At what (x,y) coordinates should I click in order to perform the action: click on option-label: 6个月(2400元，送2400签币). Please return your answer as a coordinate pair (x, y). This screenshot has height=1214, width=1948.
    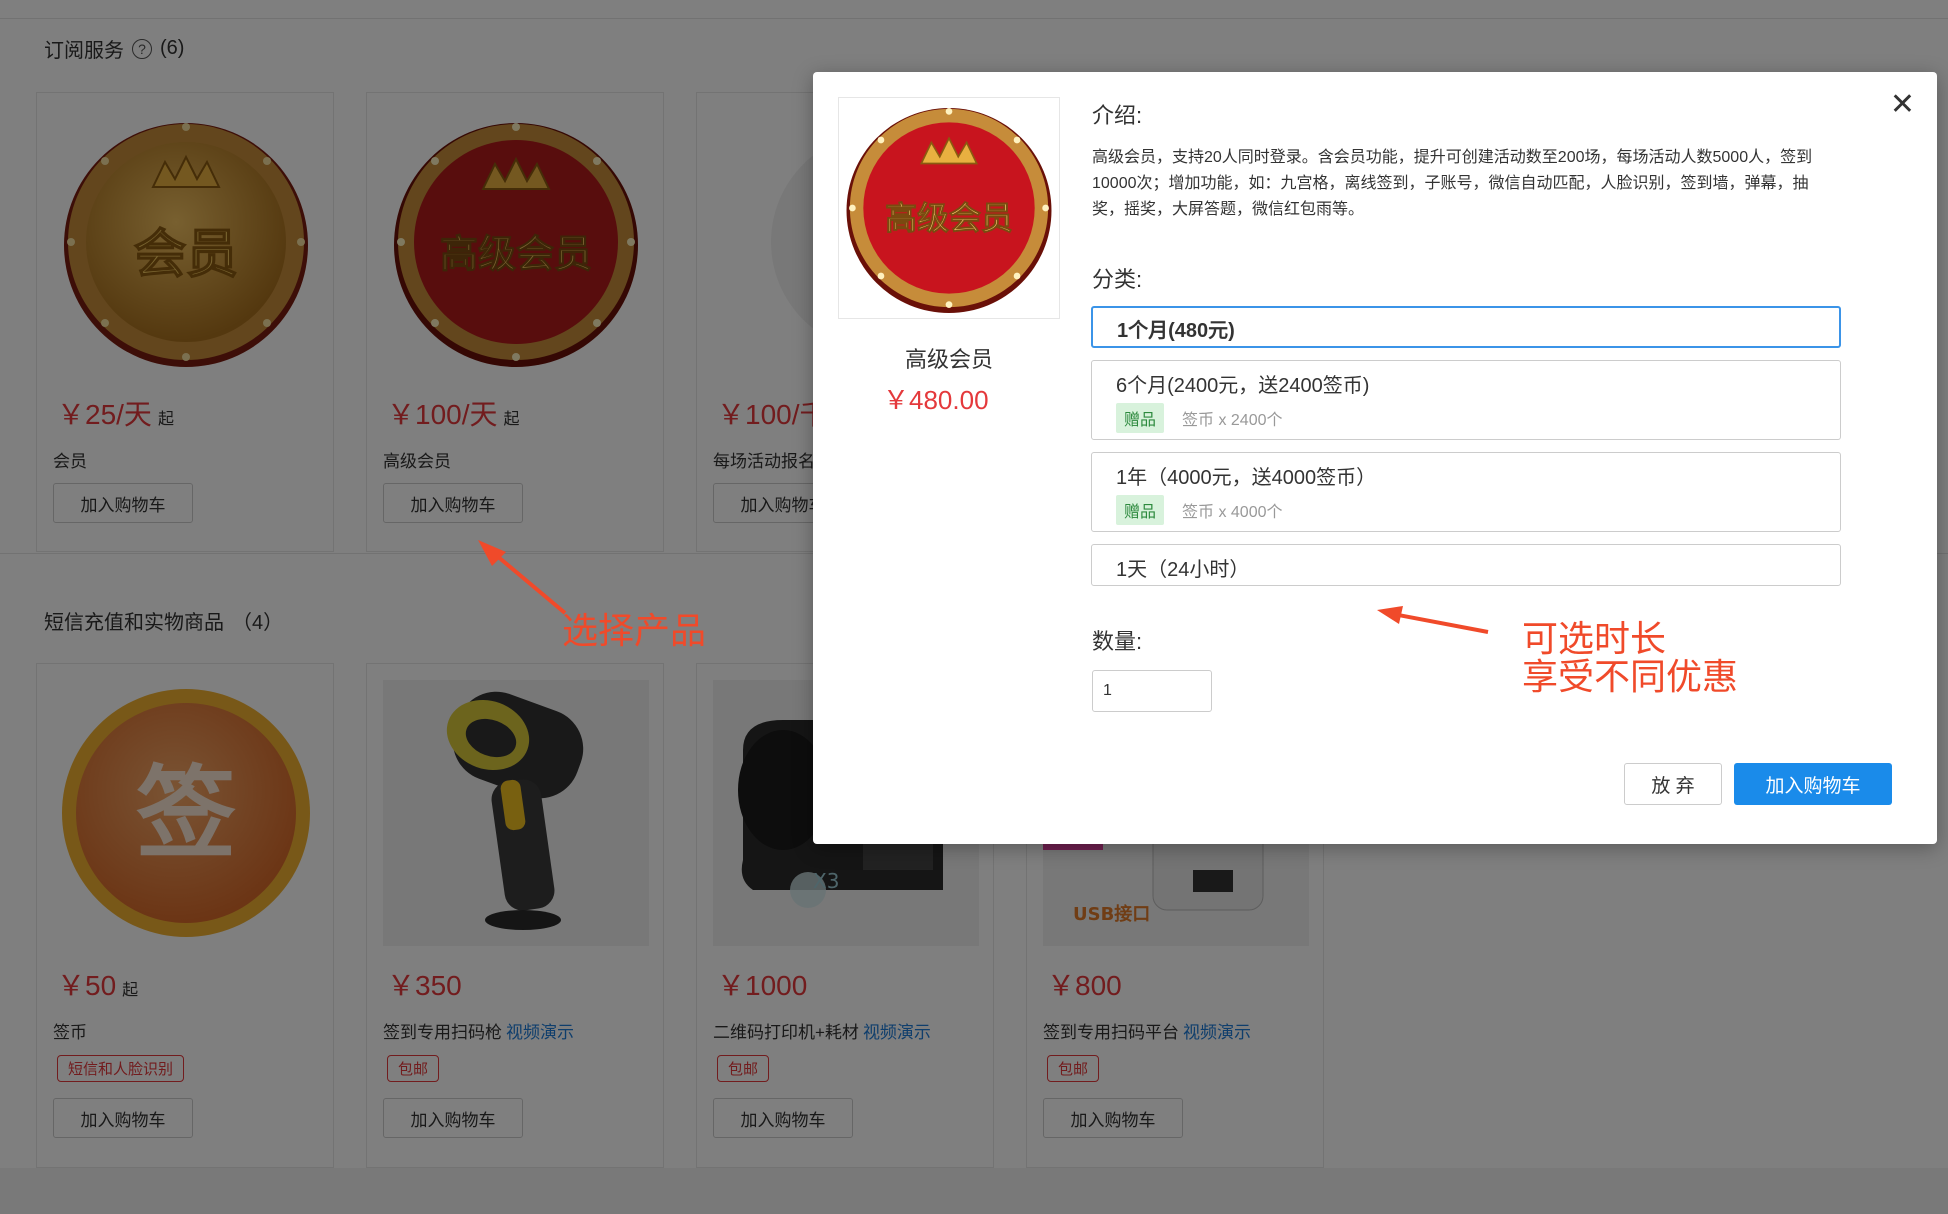
    Looking at the image, I should click on (1243, 386).